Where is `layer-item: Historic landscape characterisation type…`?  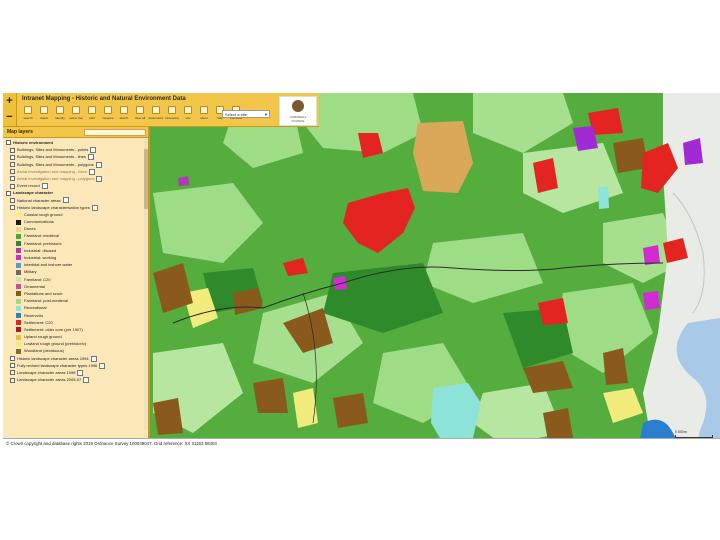
layer-item: Historic landscape characterisation type… is located at coordinates (74, 207).